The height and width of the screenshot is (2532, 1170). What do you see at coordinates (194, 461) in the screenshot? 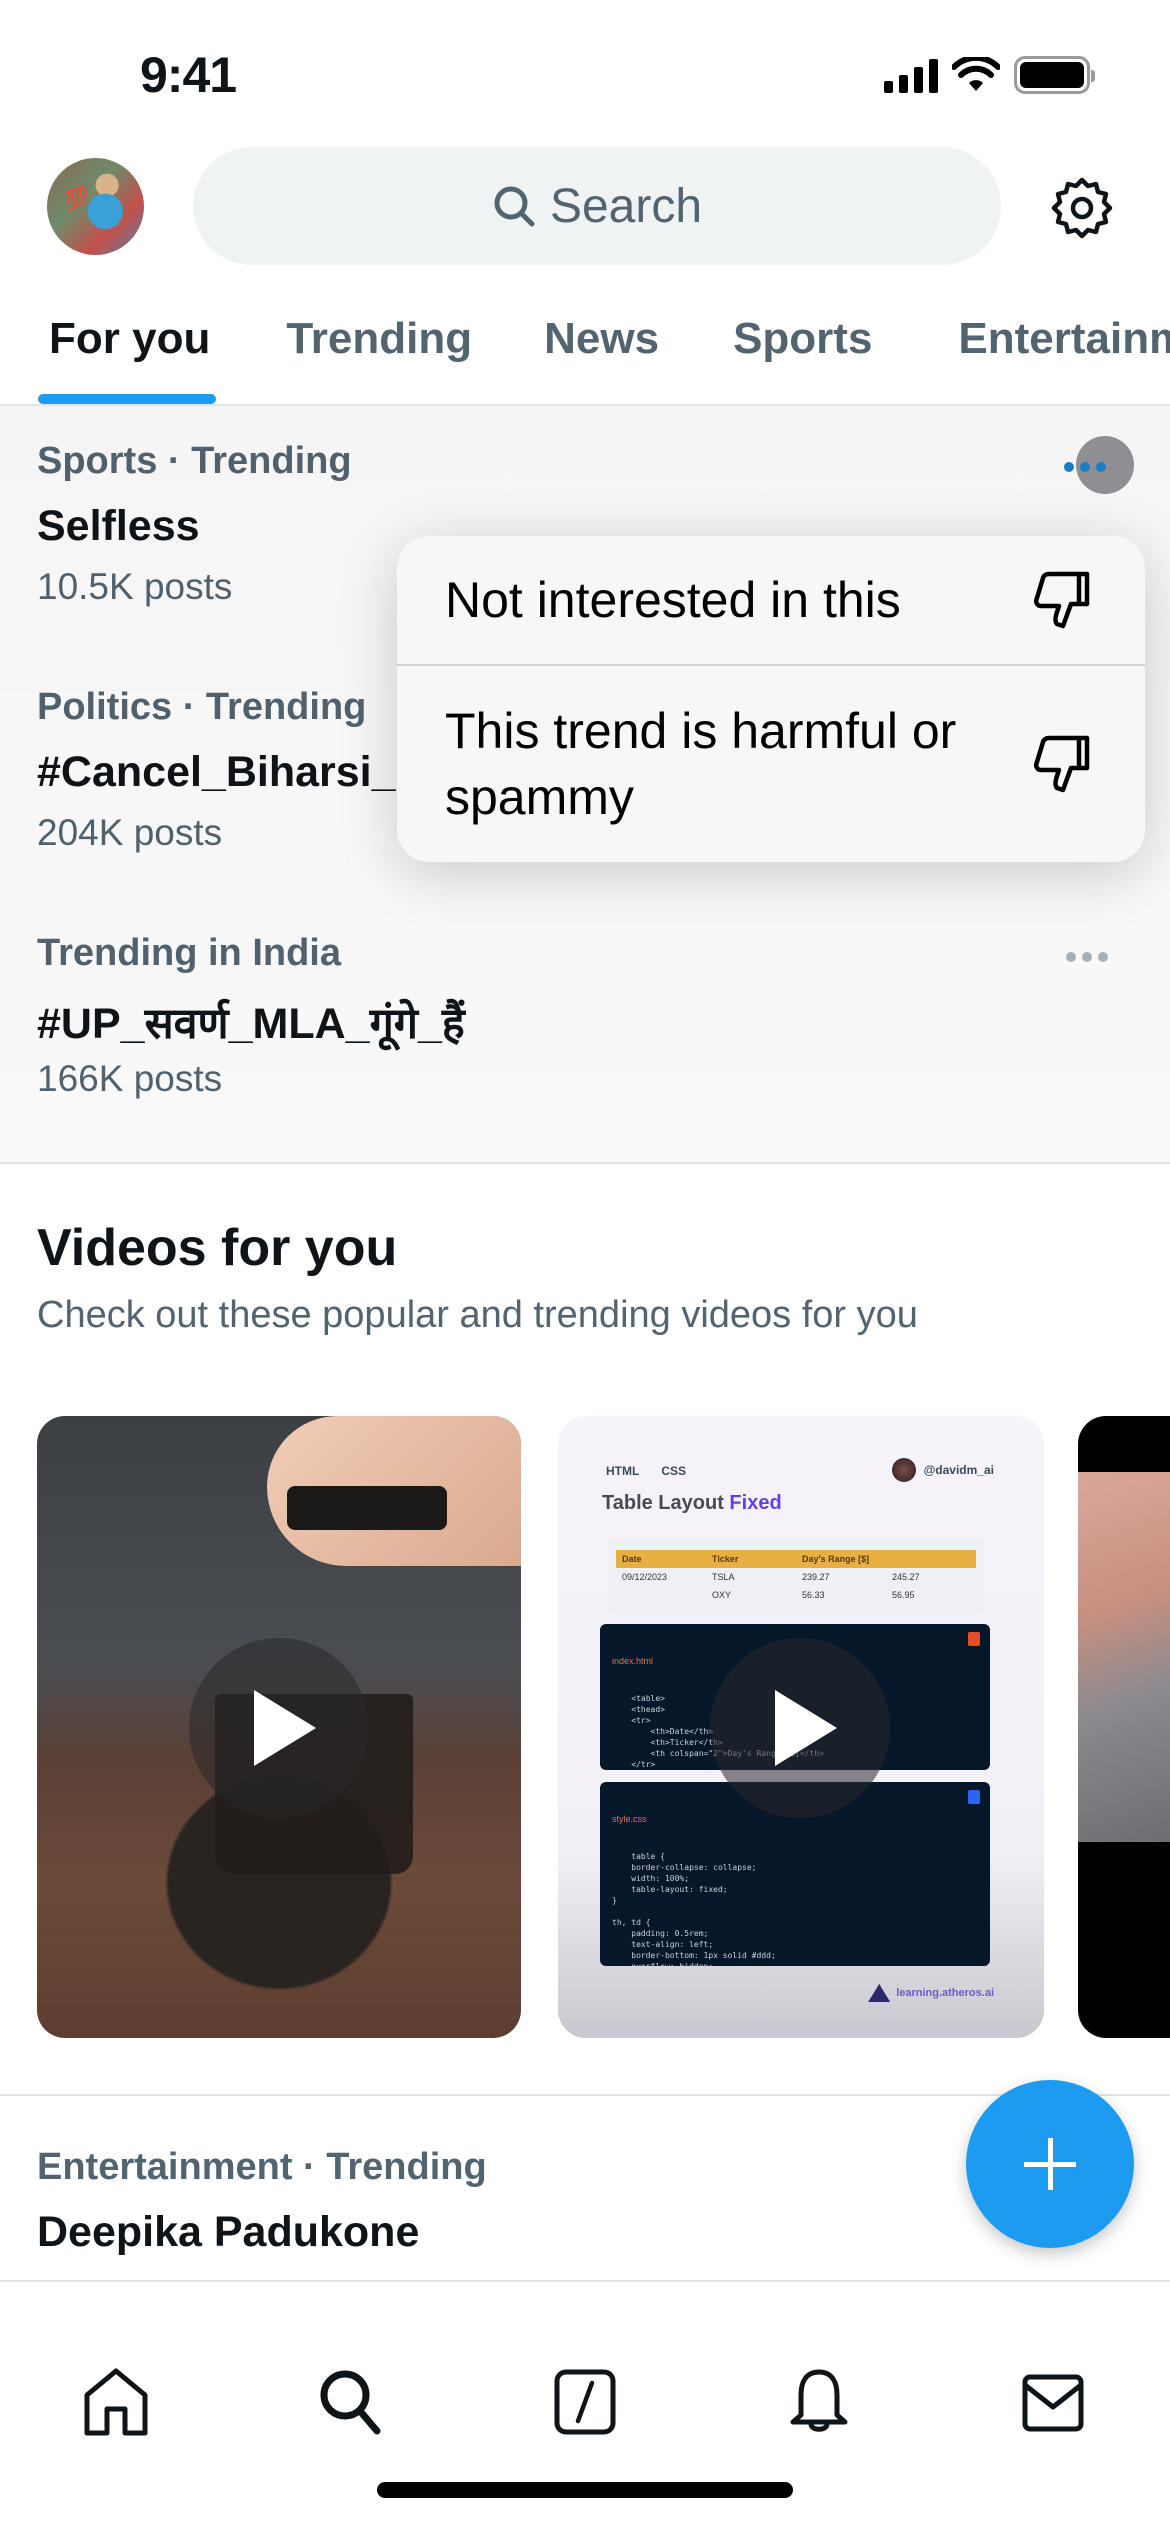
I see `trend-meta: Sports · Trending` at bounding box center [194, 461].